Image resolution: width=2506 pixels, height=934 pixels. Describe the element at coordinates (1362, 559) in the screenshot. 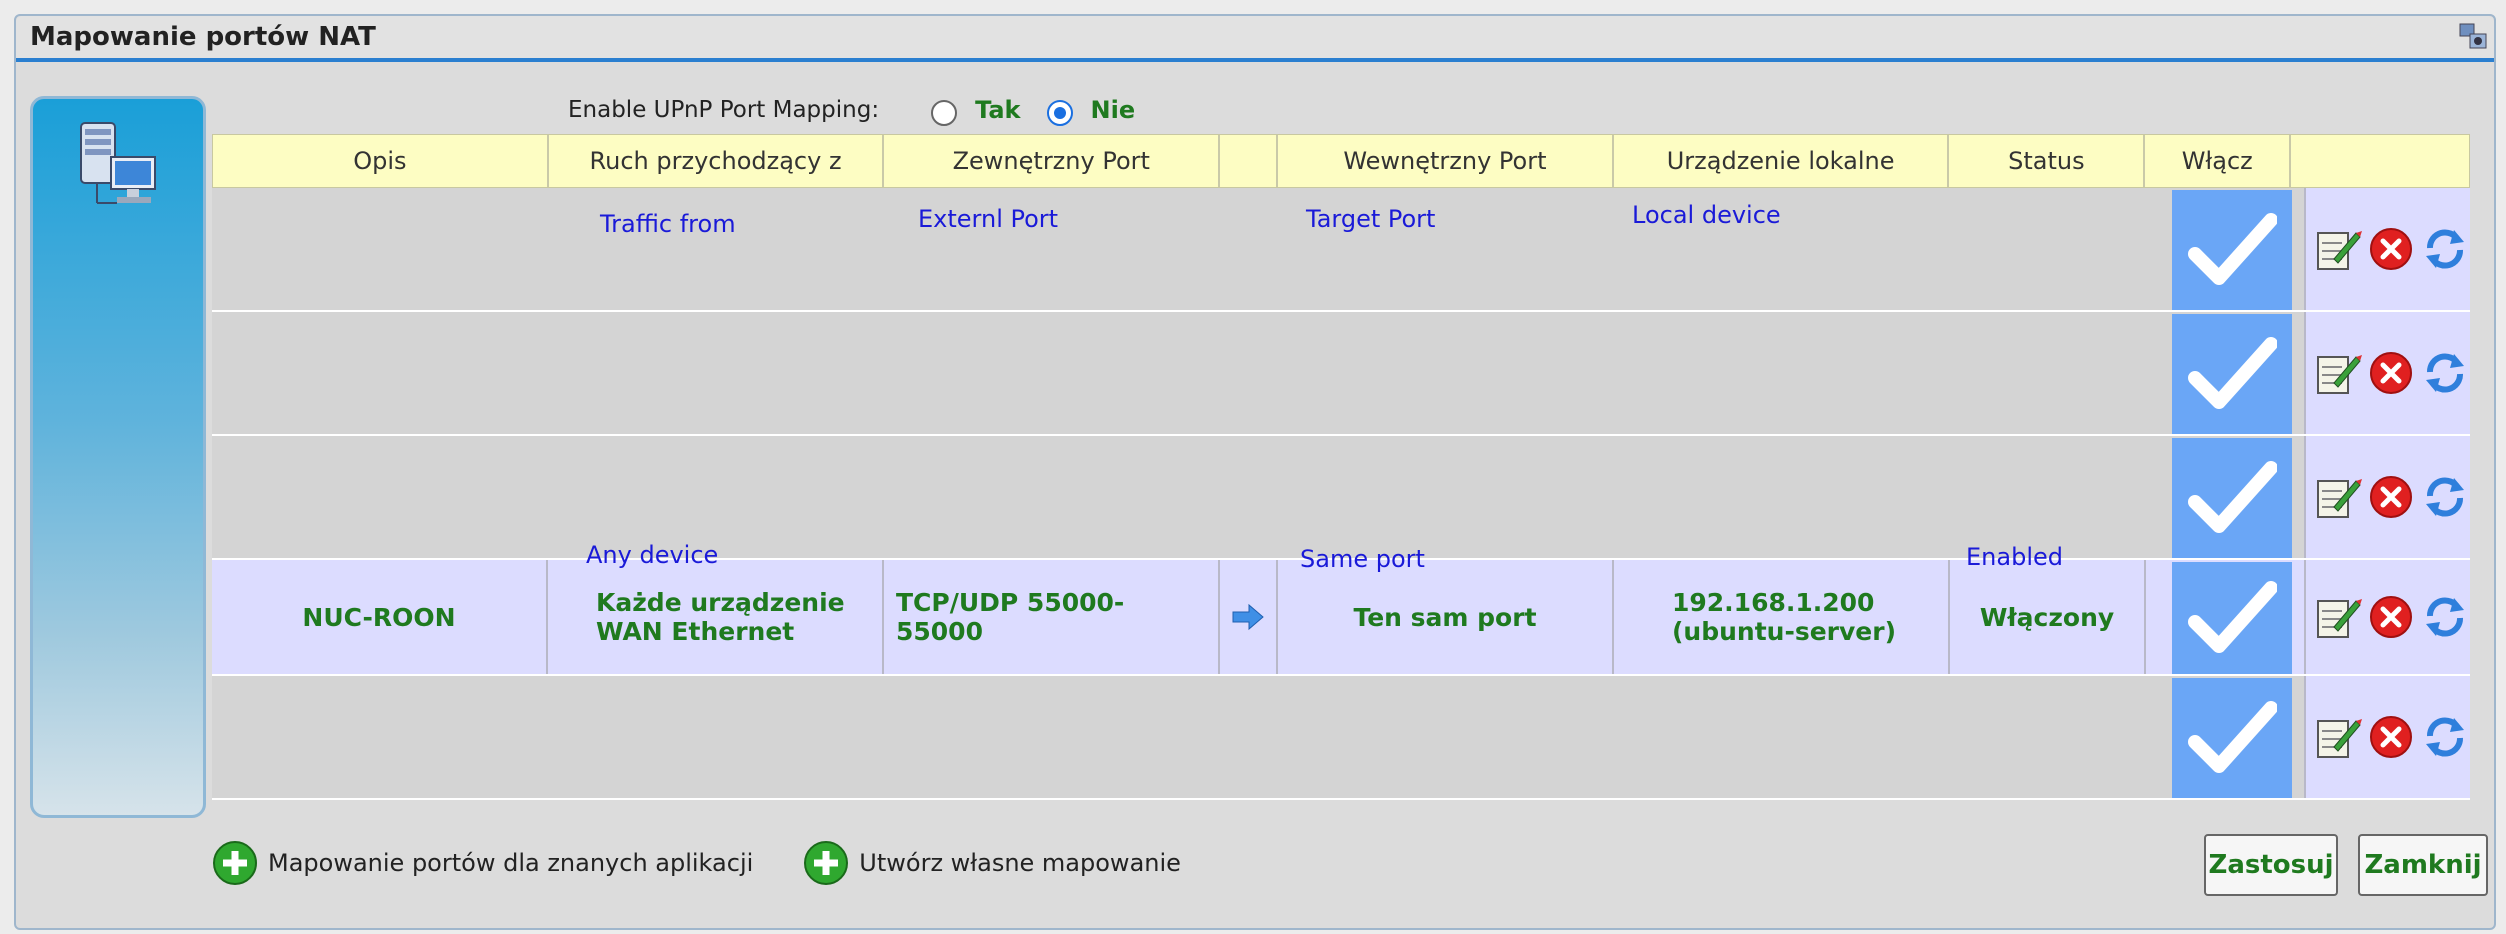

I see `hint-same-port: Same port` at that location.